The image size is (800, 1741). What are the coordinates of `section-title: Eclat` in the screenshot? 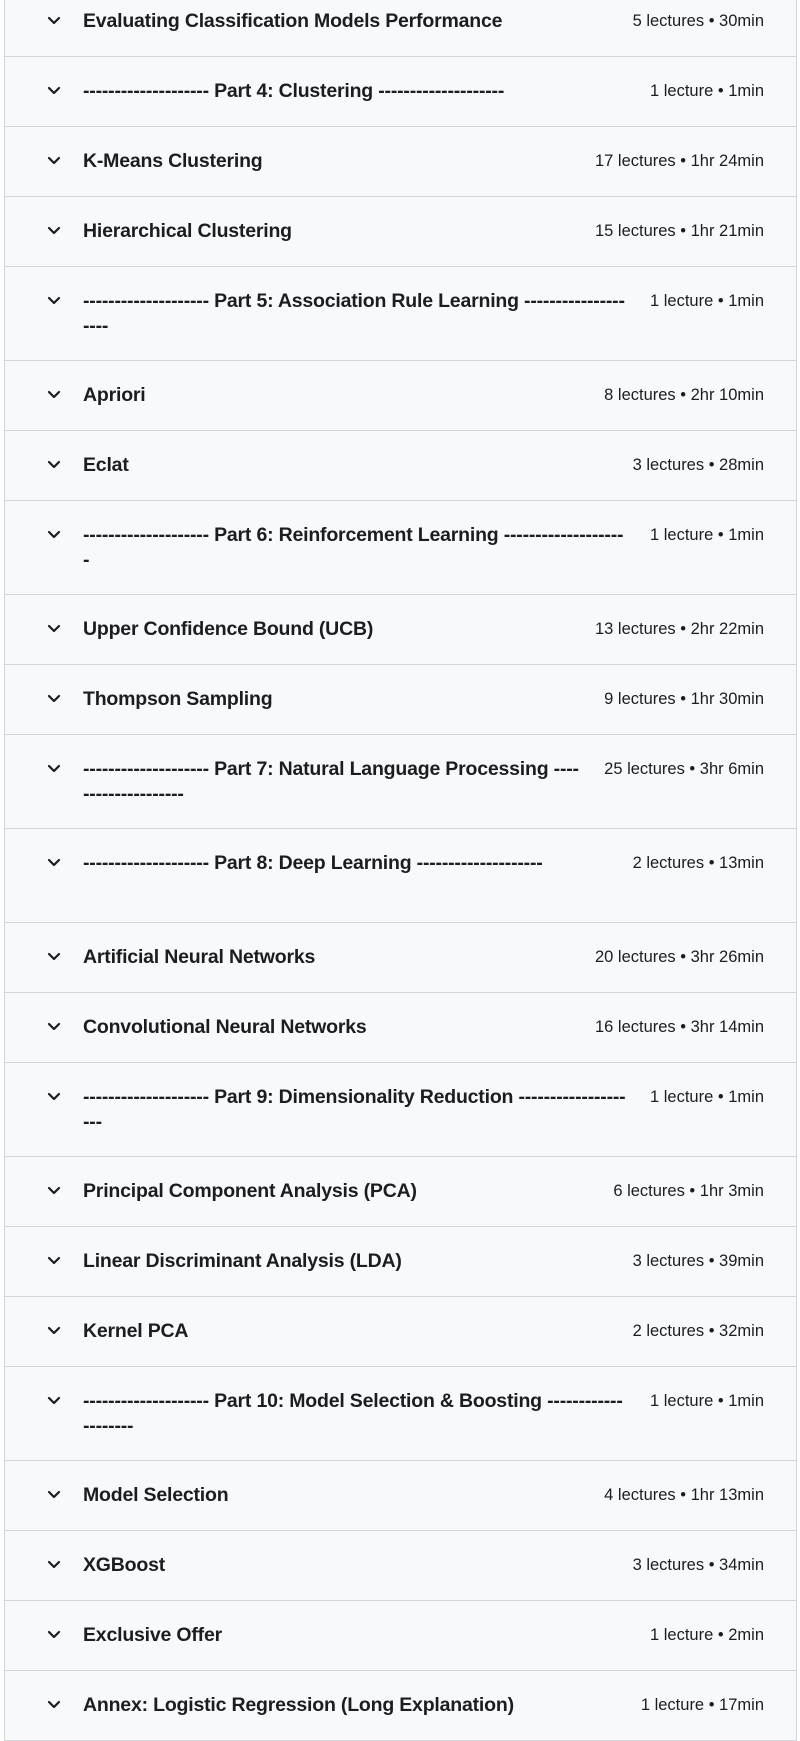 It's located at (106, 465).